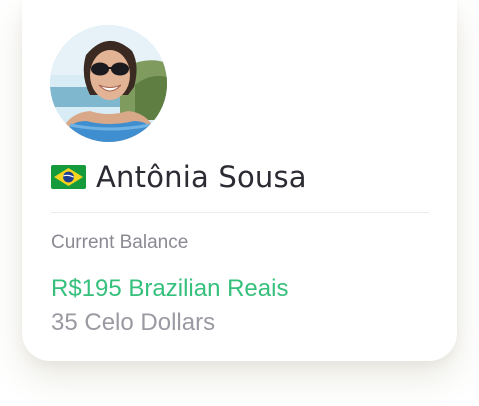 This screenshot has height=406, width=479. What do you see at coordinates (170, 288) in the screenshot?
I see `primary-balance: R$195 Brazilian Reais` at bounding box center [170, 288].